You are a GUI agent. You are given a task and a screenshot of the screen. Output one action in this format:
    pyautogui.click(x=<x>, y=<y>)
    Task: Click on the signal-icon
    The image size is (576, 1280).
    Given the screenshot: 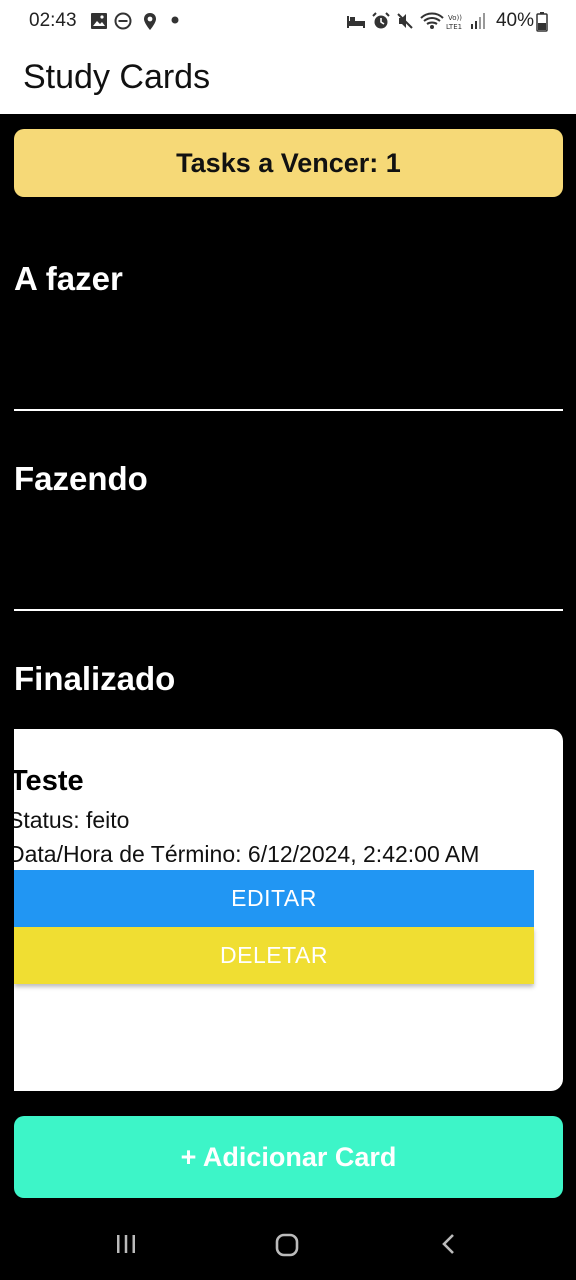 What is the action you would take?
    pyautogui.click(x=478, y=21)
    